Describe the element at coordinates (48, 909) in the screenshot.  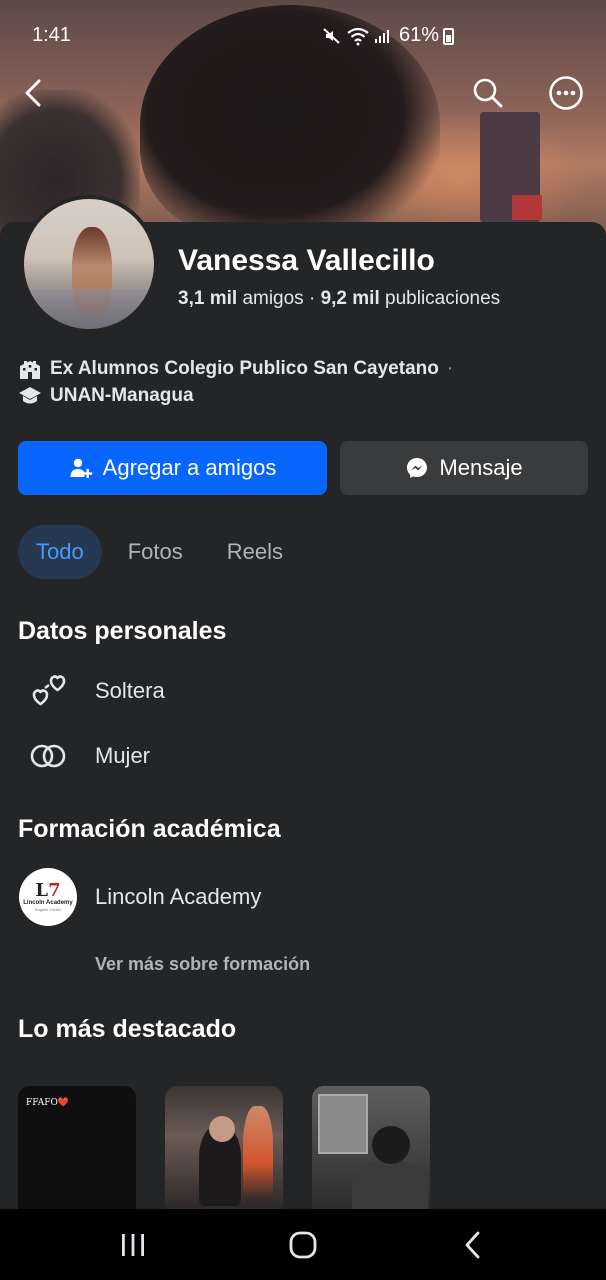
I see `lincoln-logo-sub: English Center` at that location.